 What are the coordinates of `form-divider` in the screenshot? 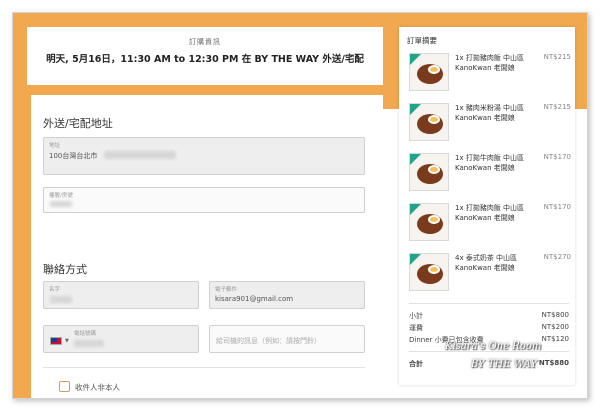 It's located at (204, 367).